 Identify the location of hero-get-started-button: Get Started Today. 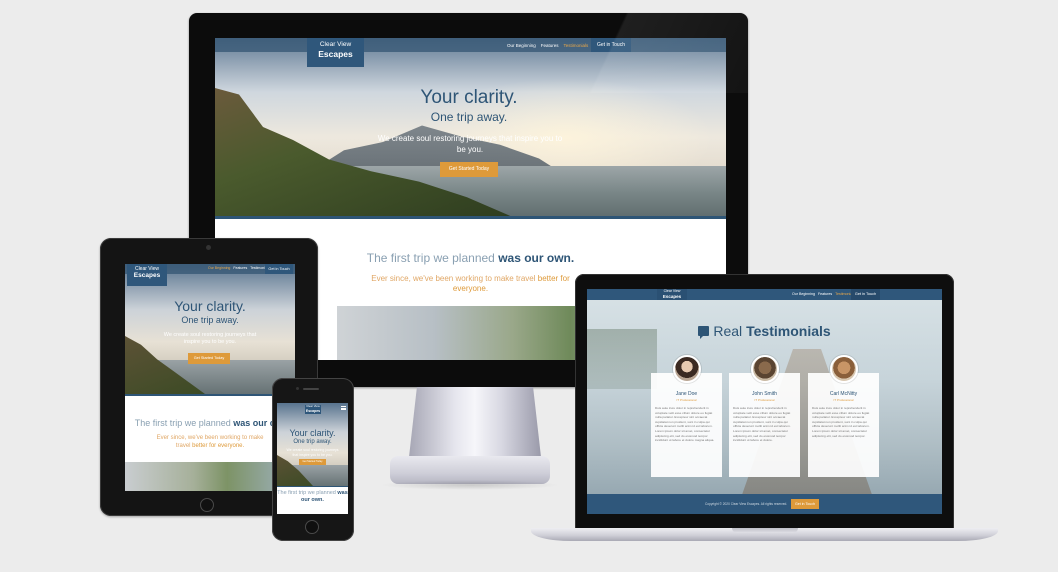
(469, 169).